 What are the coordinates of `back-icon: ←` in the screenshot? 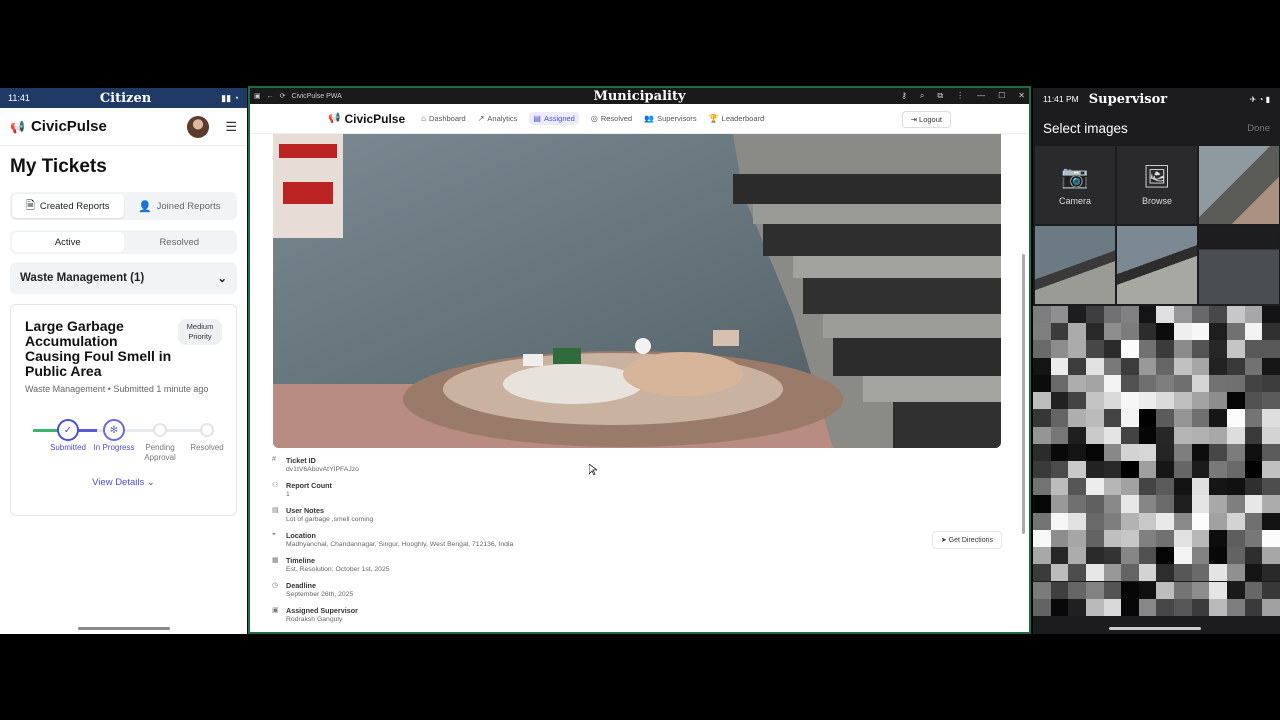 It's located at (270, 96).